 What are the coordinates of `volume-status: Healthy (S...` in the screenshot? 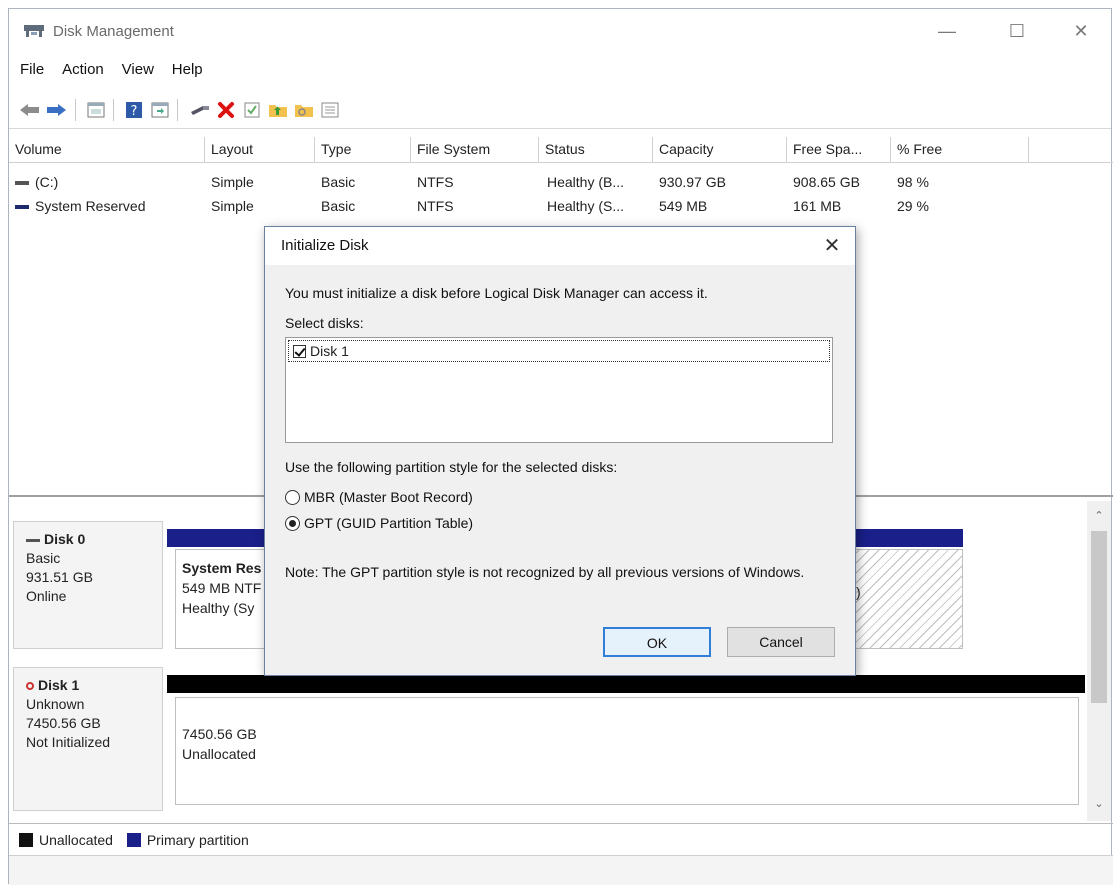 It's located at (586, 206).